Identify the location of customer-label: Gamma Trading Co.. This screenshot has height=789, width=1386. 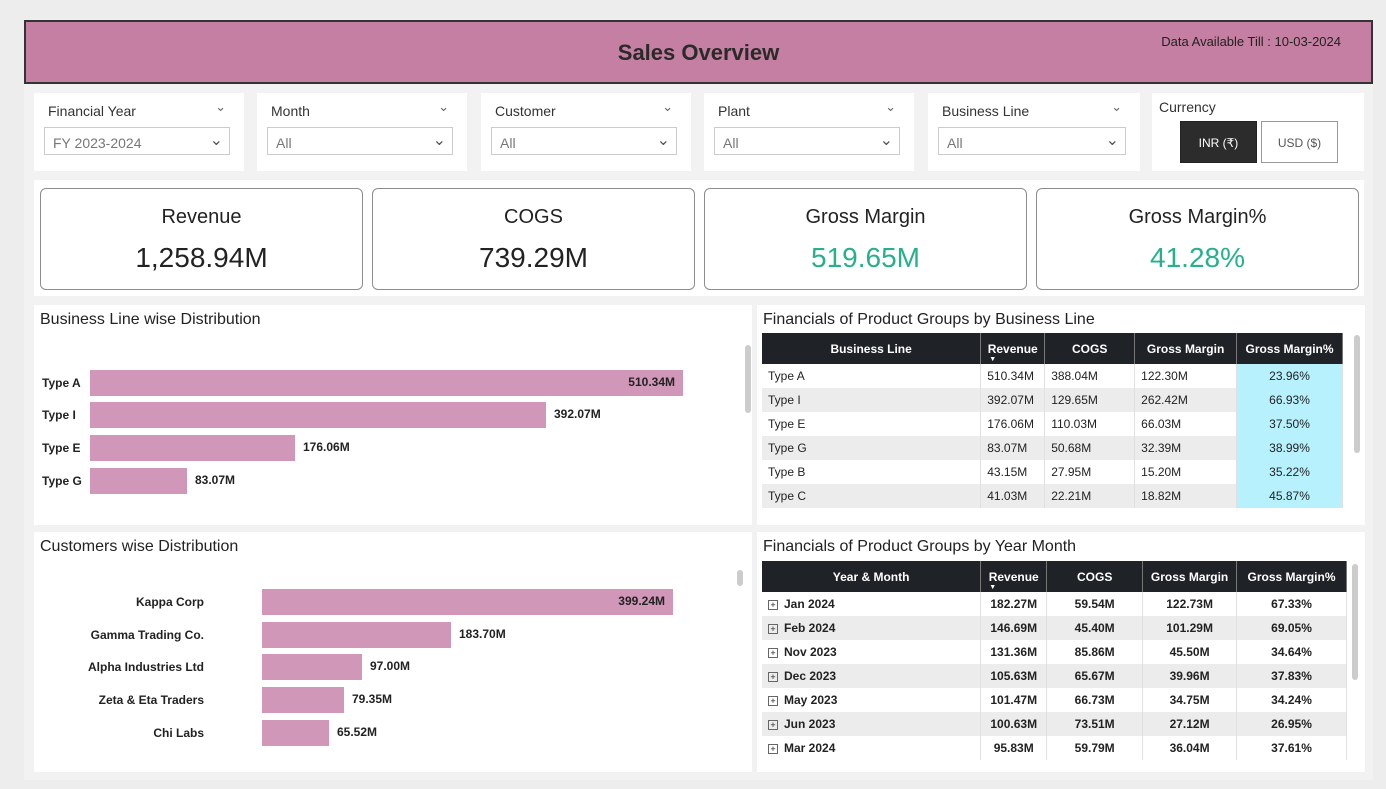
(147, 635).